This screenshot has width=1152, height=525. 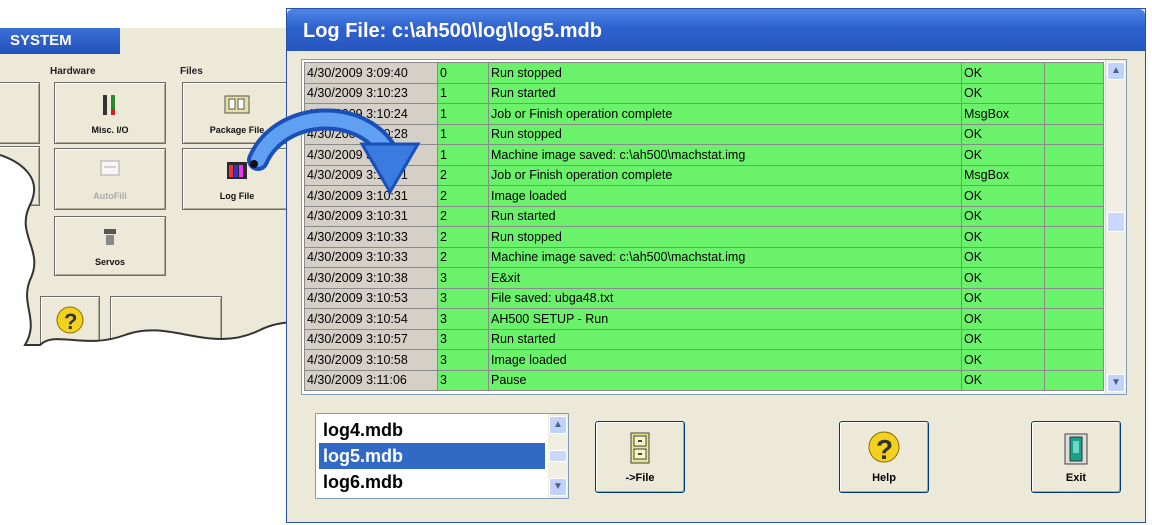 I want to click on file-list-scrollbar: ▲ ▼, so click(x=558, y=456).